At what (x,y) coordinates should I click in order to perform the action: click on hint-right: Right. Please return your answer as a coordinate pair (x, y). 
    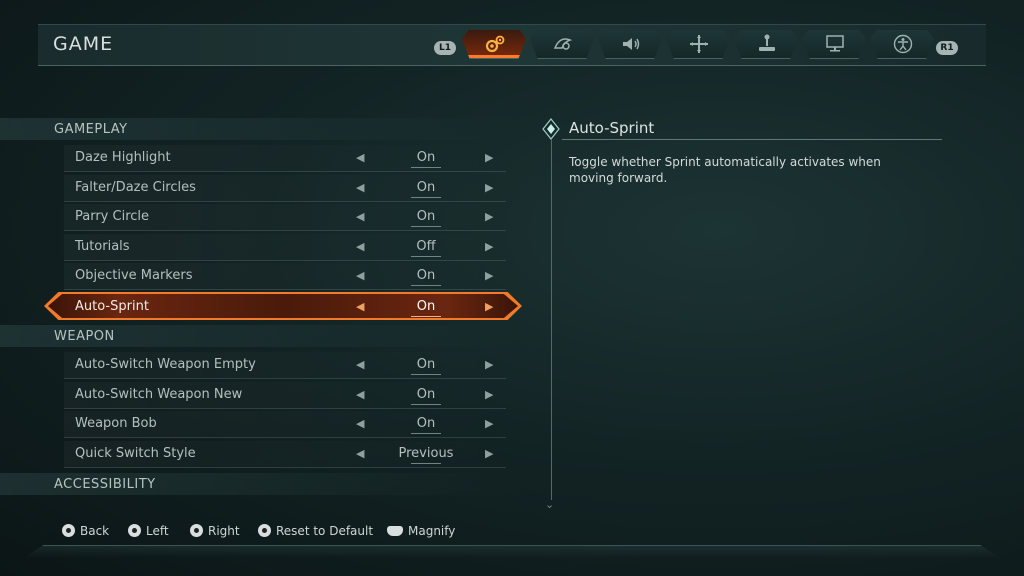
    Looking at the image, I should click on (215, 531).